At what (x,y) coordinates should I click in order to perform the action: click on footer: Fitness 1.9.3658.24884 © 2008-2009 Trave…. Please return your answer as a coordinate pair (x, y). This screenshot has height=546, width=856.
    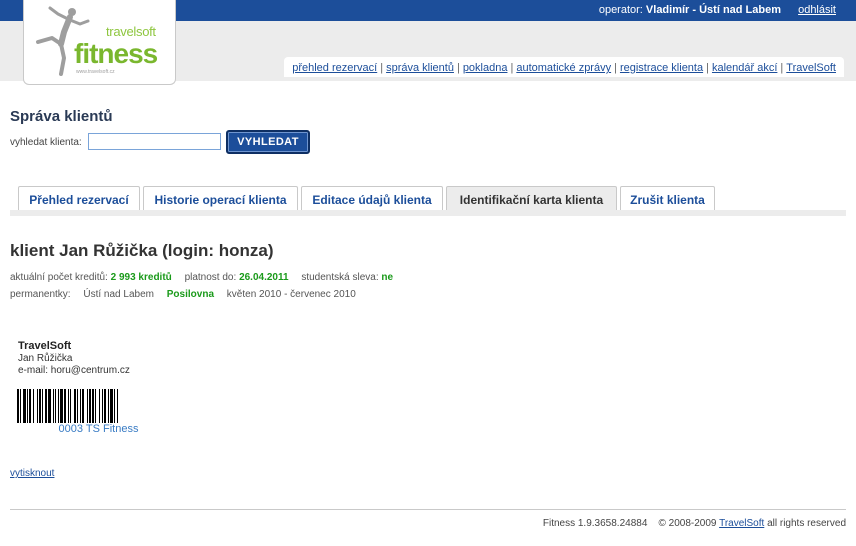
    Looking at the image, I should click on (694, 523).